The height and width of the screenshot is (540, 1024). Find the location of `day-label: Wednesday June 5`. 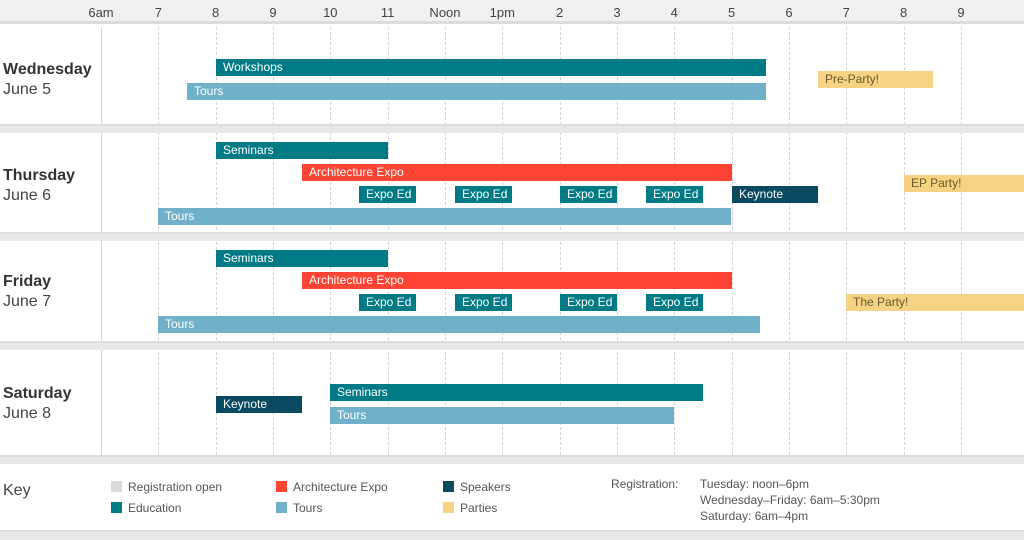

day-label: Wednesday June 5 is located at coordinates (47, 80).